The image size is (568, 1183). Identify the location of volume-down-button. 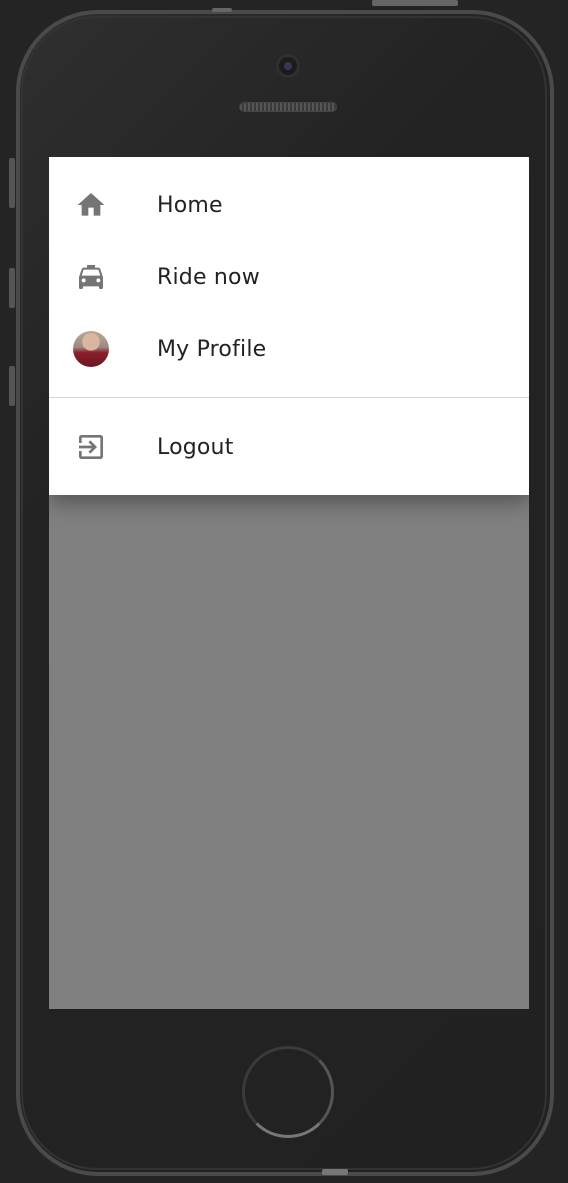
(12, 386).